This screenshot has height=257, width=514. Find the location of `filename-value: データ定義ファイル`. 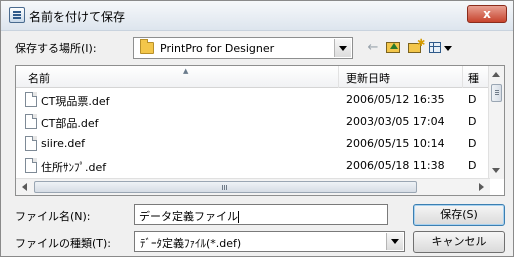

filename-value: データ定義ファイル is located at coordinates (188, 216).